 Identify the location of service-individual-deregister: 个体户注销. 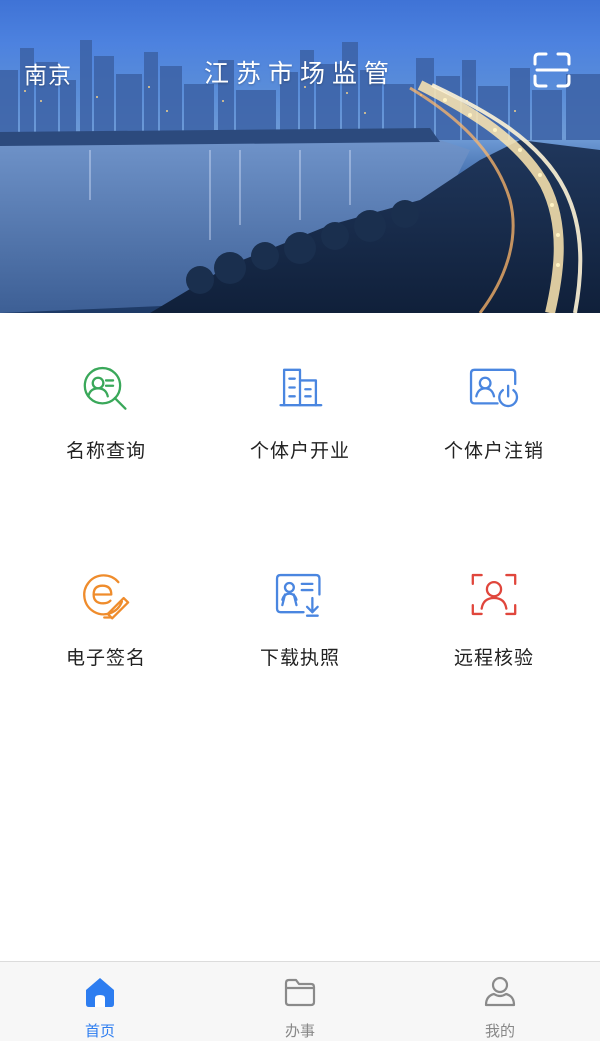
(494, 388).